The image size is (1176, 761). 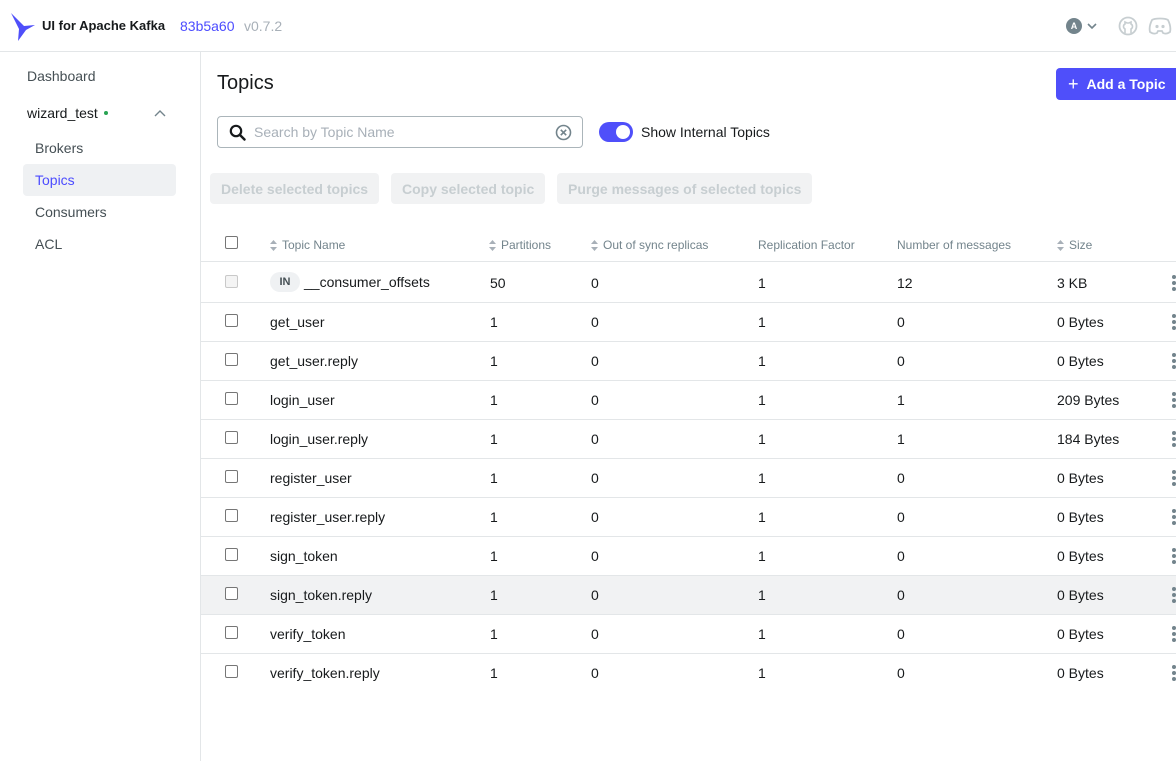 I want to click on chevron-up-icon, so click(x=160, y=113).